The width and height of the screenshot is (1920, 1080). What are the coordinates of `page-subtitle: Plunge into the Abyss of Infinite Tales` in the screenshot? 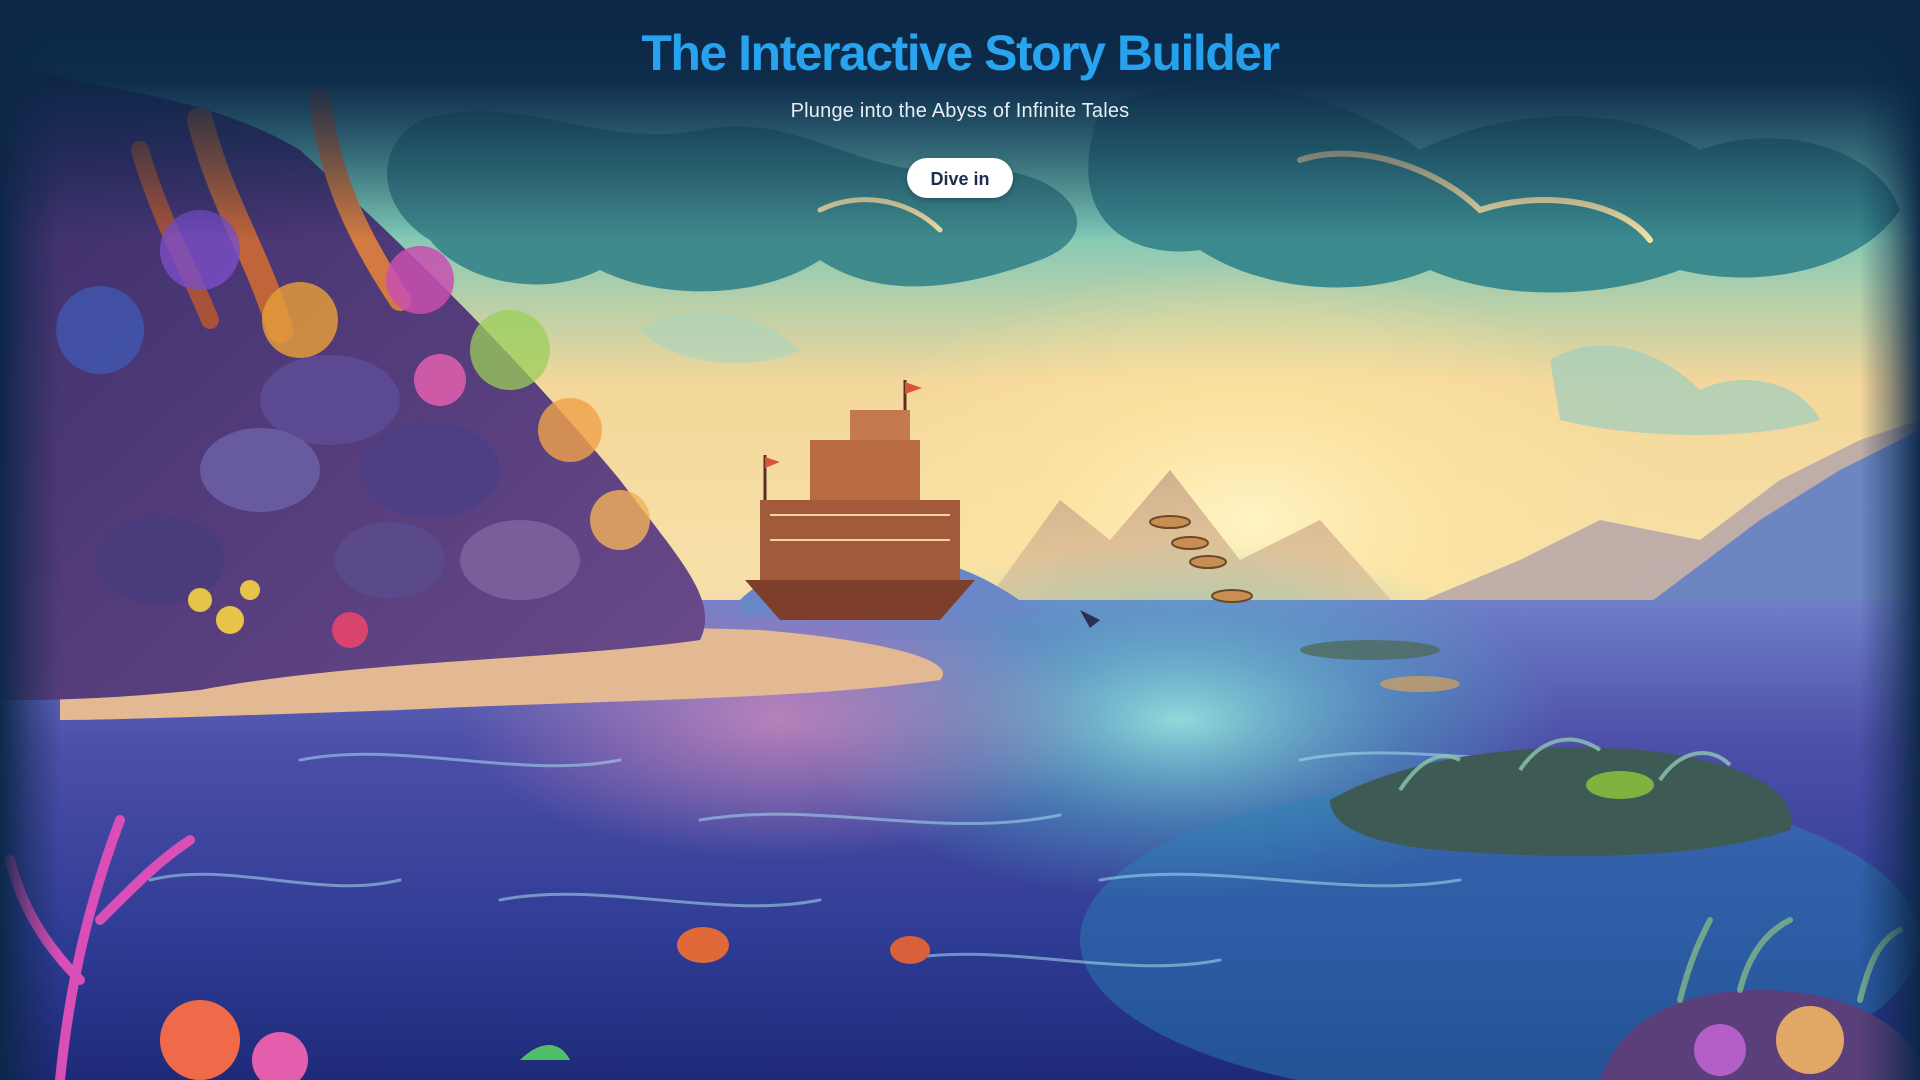 It's located at (960, 111).